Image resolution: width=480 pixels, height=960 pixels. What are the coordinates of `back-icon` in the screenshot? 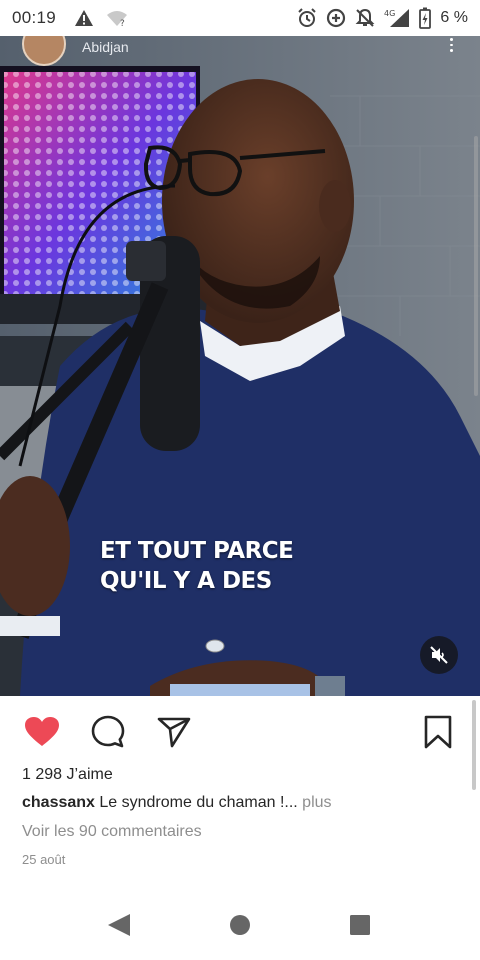 It's located at (119, 925).